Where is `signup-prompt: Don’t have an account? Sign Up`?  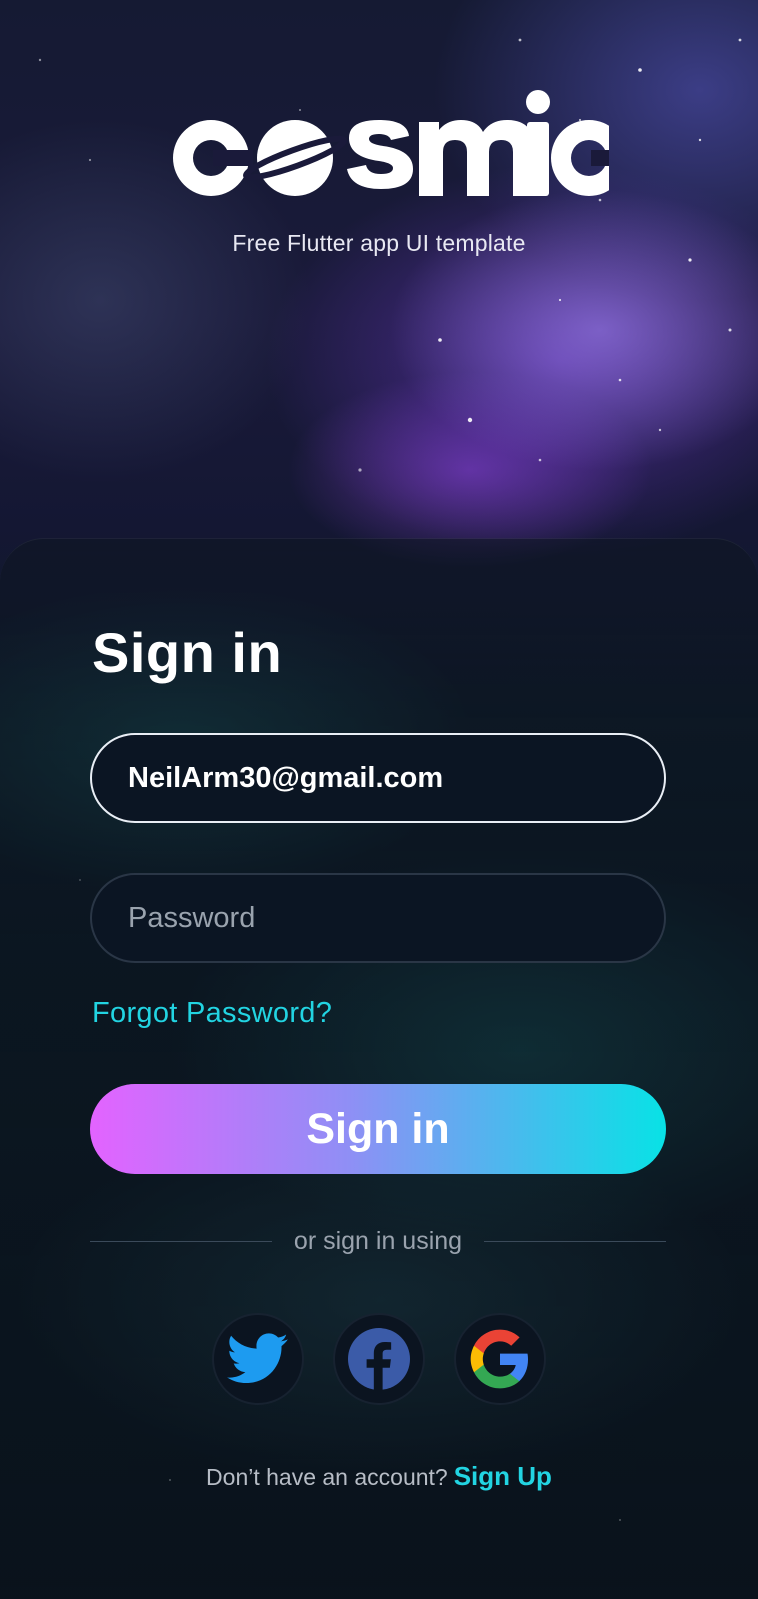
signup-prompt: Don’t have an account? Sign Up is located at coordinates (379, 1476).